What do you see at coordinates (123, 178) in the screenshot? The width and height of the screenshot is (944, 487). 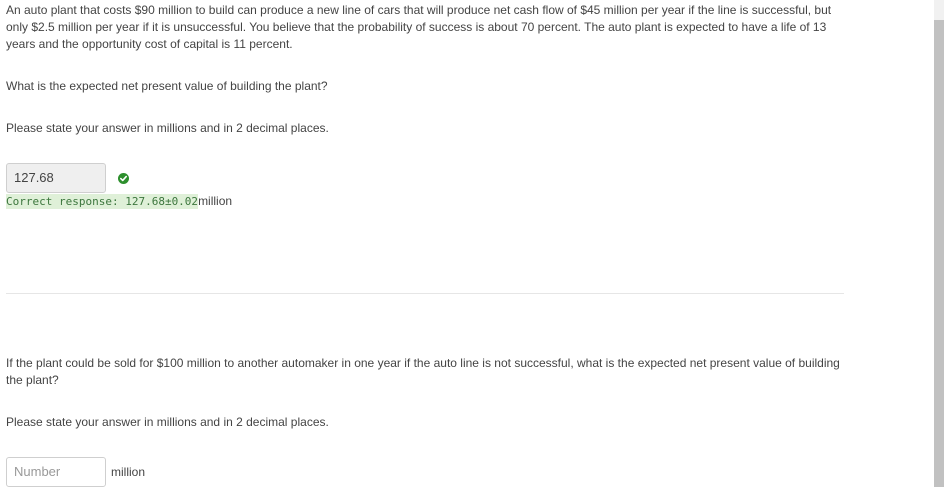 I see `check-circle-icon` at bounding box center [123, 178].